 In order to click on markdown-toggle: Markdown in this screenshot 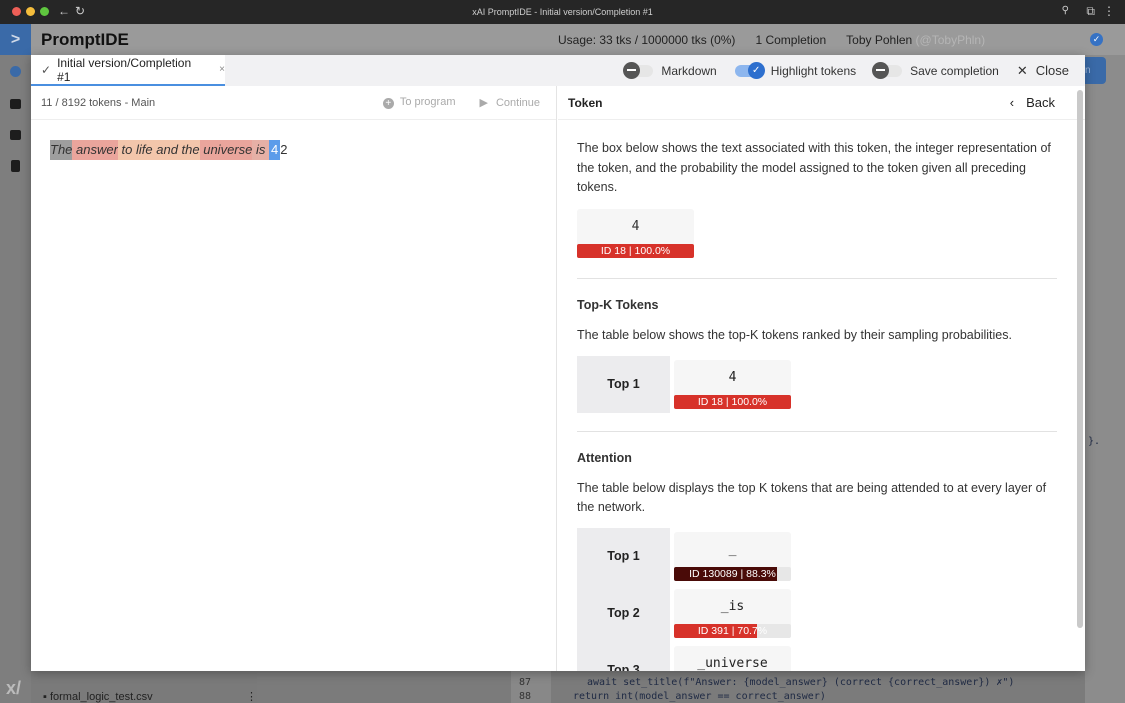, I will do `click(670, 70)`.